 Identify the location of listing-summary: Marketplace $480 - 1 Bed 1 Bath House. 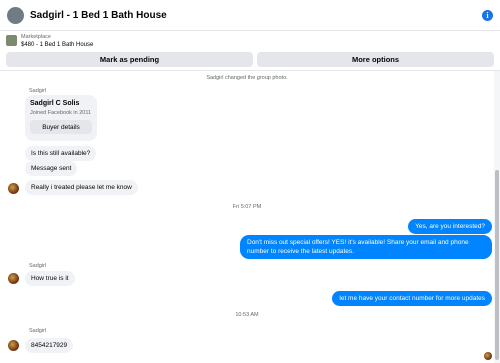
(250, 41).